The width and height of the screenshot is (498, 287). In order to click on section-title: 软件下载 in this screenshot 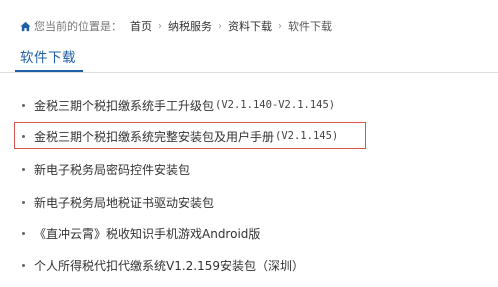, I will do `click(48, 58)`.